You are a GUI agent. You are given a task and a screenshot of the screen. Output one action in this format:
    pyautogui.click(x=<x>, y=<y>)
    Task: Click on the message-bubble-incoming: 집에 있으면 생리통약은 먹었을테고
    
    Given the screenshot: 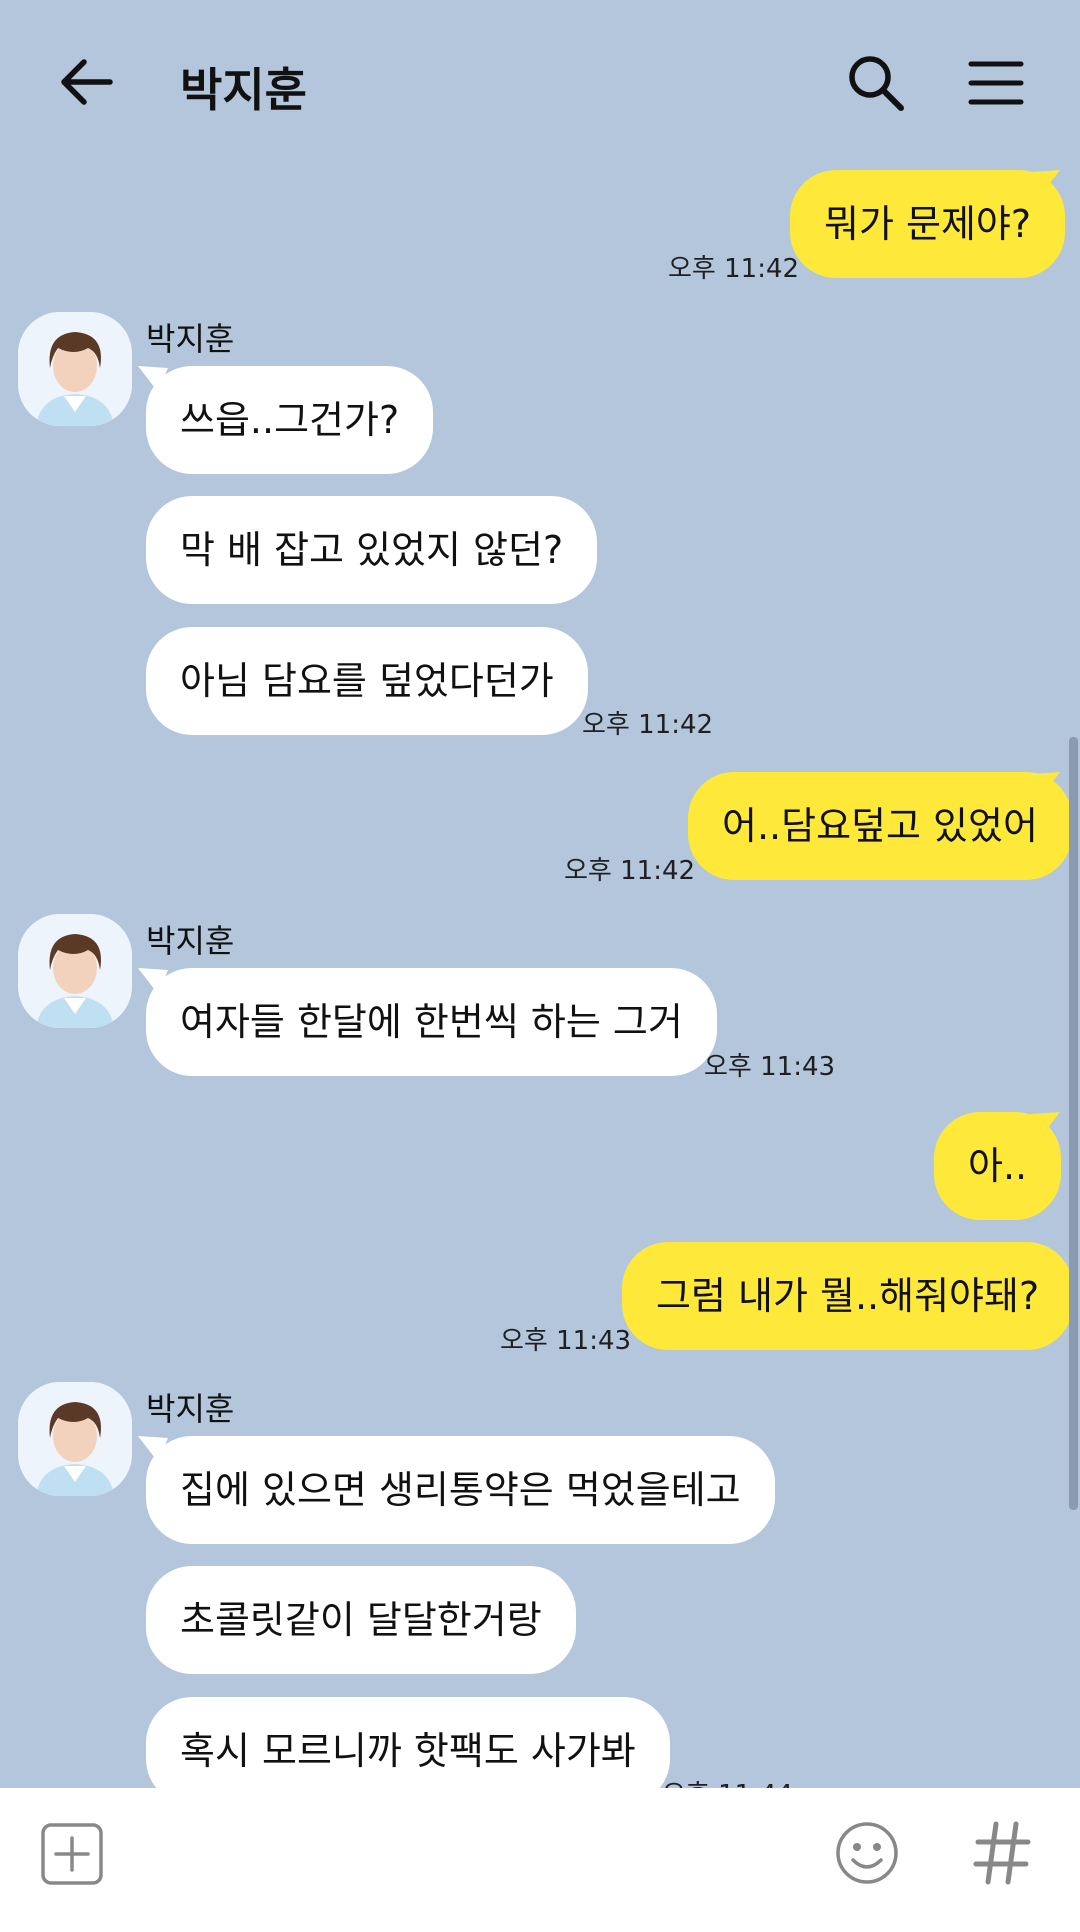 What is the action you would take?
    pyautogui.click(x=460, y=1490)
    